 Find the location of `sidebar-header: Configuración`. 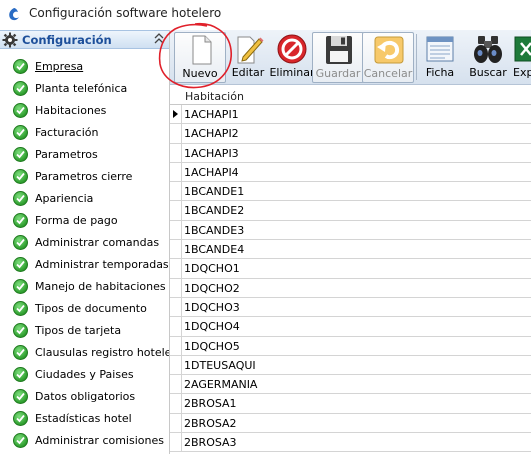

sidebar-header: Configuración is located at coordinates (84, 39).